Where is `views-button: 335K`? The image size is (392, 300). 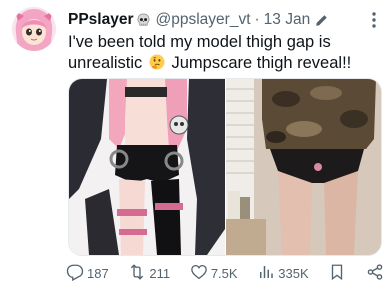
views-button: 335K is located at coordinates (283, 273).